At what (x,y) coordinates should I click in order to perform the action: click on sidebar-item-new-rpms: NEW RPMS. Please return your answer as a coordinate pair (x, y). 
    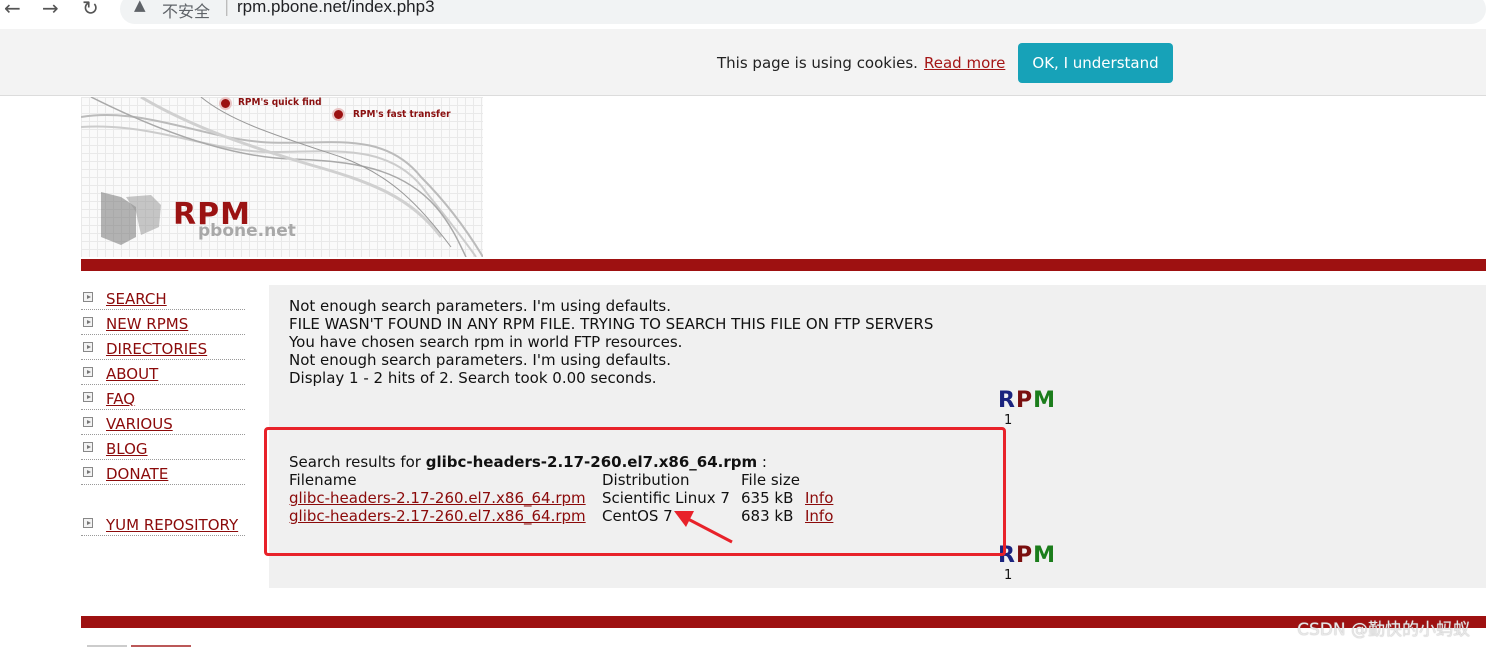
    Looking at the image, I should click on (163, 322).